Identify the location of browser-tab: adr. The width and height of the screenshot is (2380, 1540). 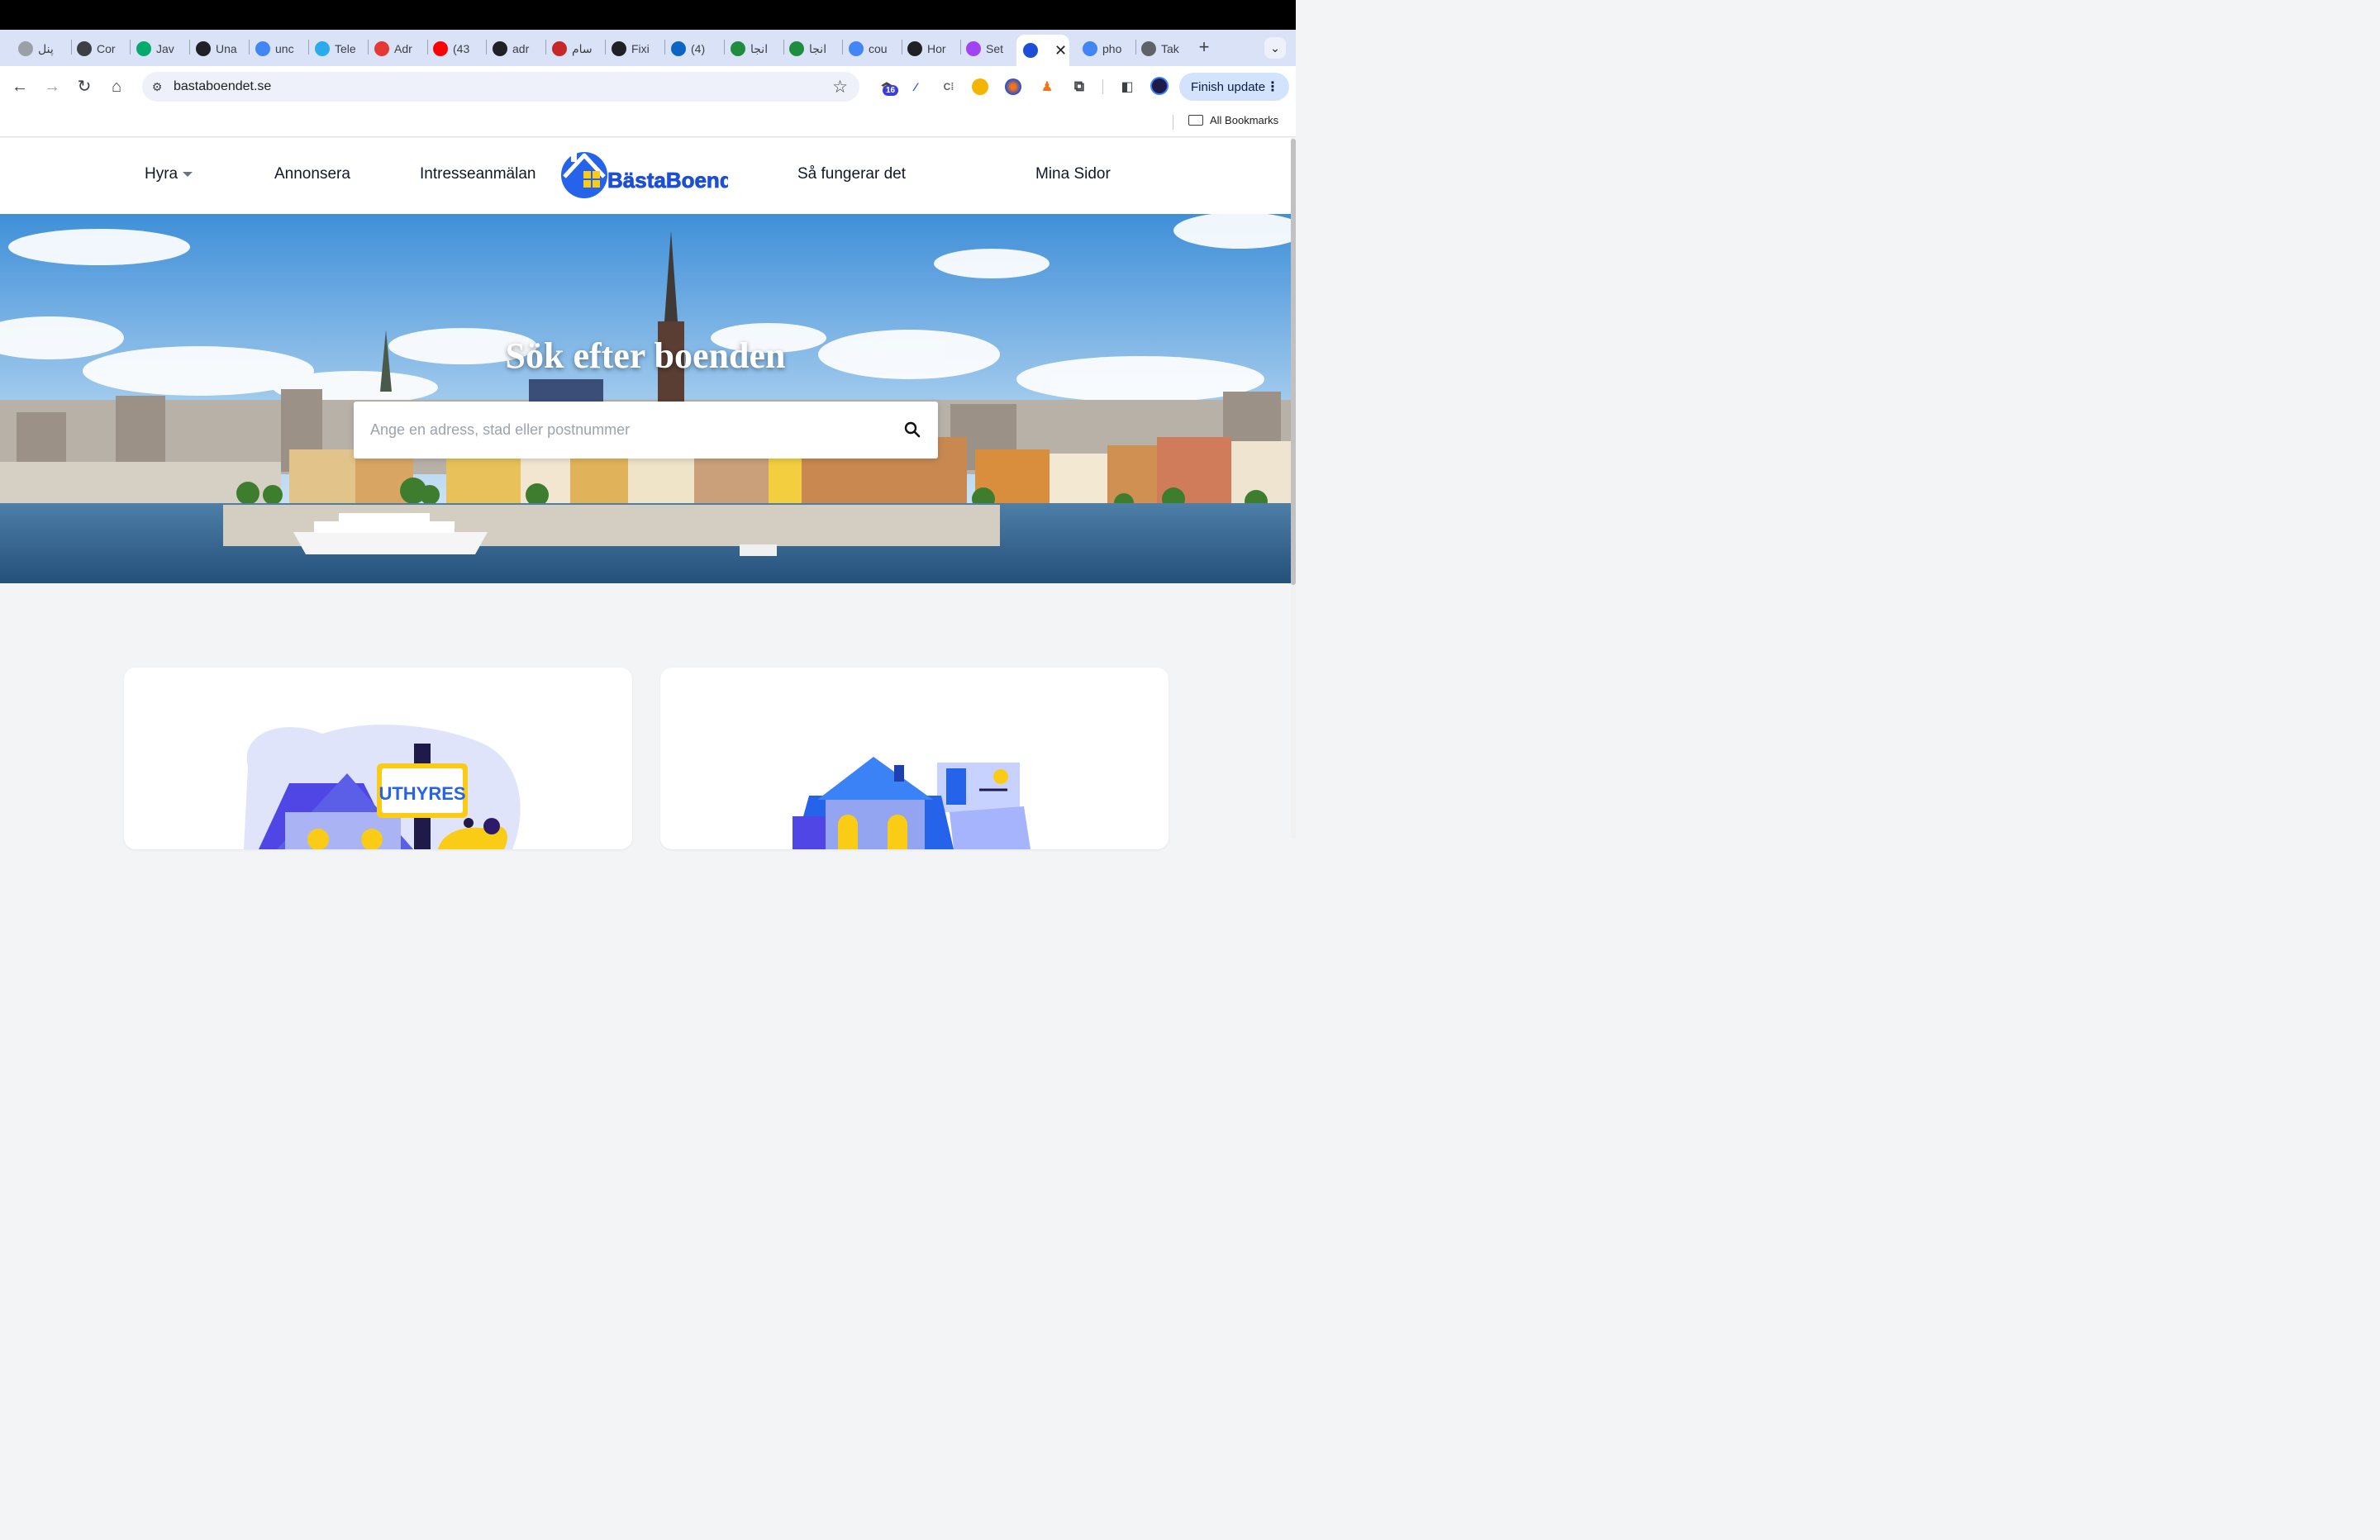
(513, 48).